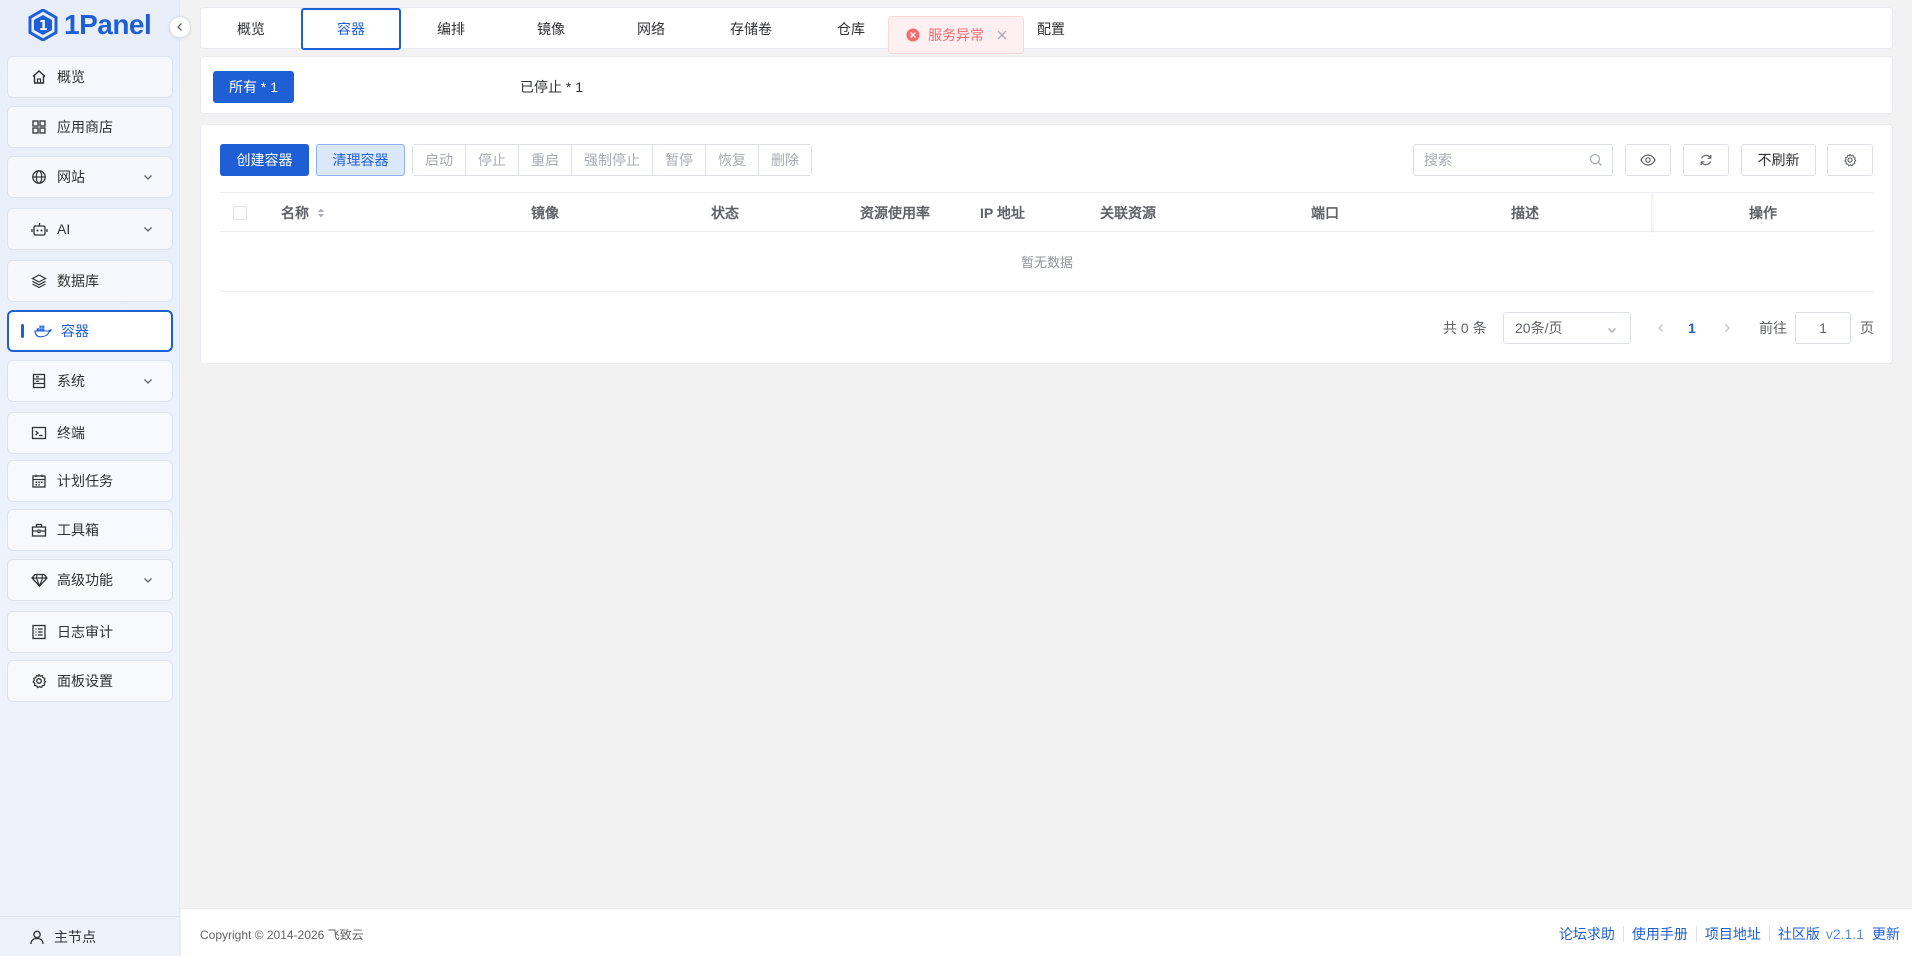 The image size is (1912, 956). I want to click on page-number-current: 1, so click(1692, 328).